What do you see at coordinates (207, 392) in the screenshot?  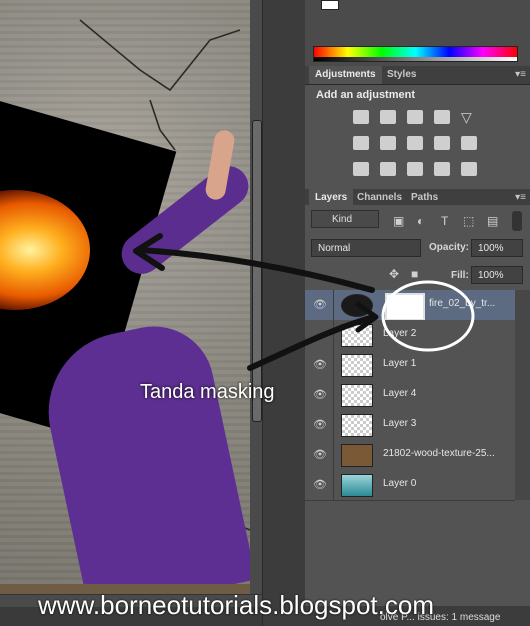 I see `annotation-label: Tanda masking` at bounding box center [207, 392].